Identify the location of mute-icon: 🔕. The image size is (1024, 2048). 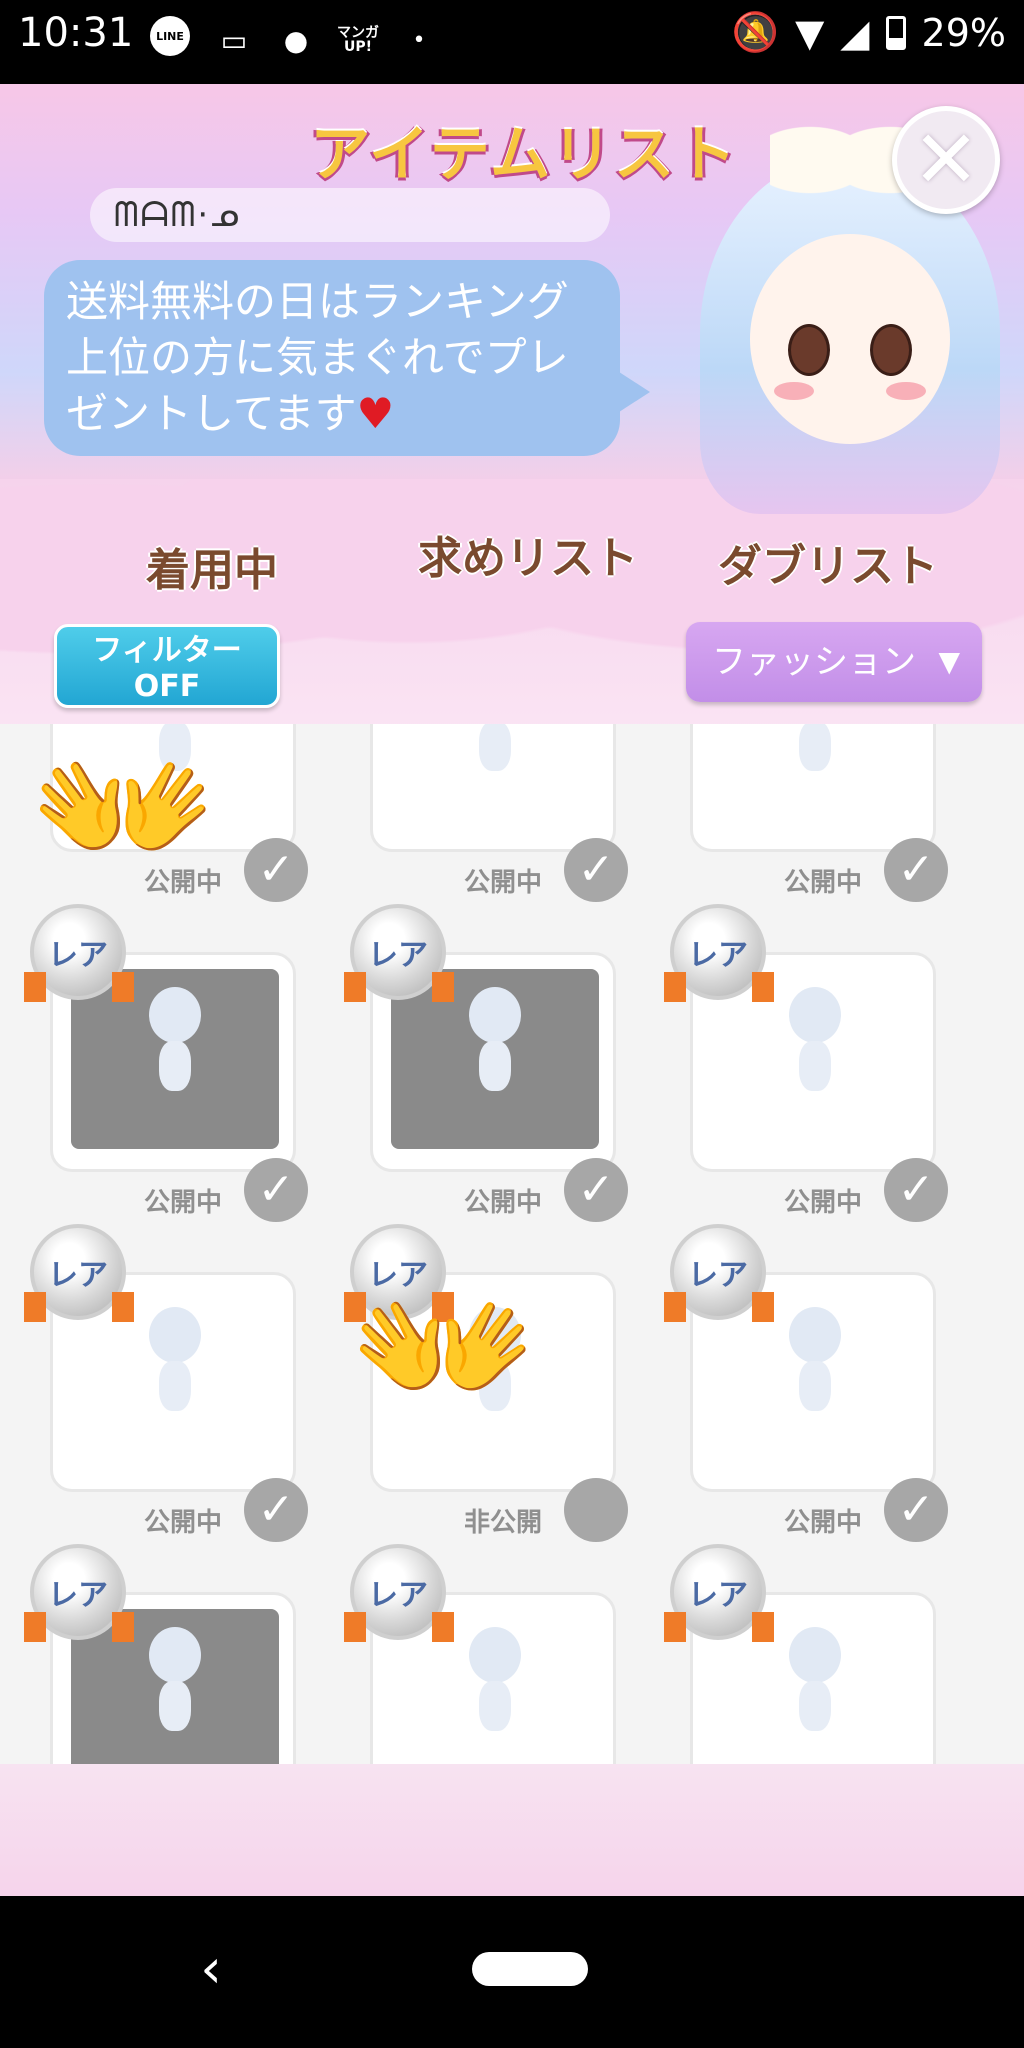
(755, 32).